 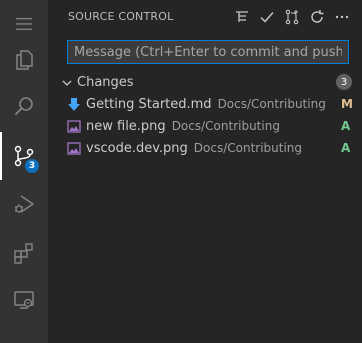 What do you see at coordinates (105, 82) in the screenshot?
I see `changes-label: Changes` at bounding box center [105, 82].